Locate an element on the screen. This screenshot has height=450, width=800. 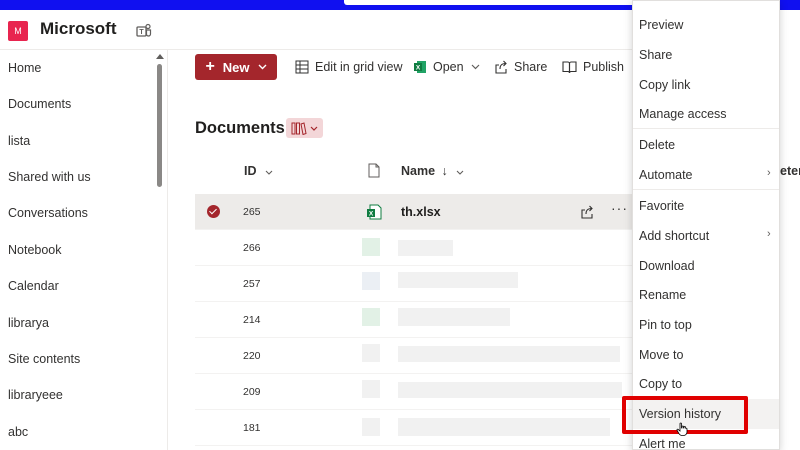
open-button: X Open is located at coordinates (449, 67).